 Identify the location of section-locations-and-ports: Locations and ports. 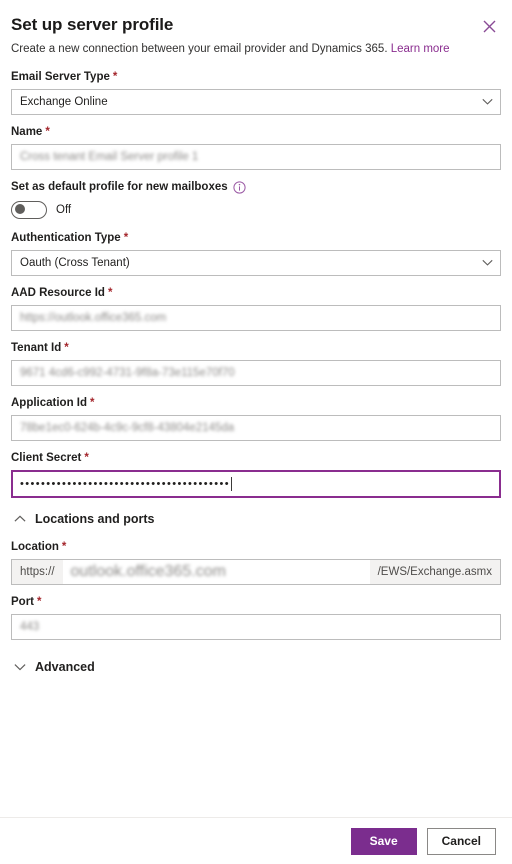
(257, 519).